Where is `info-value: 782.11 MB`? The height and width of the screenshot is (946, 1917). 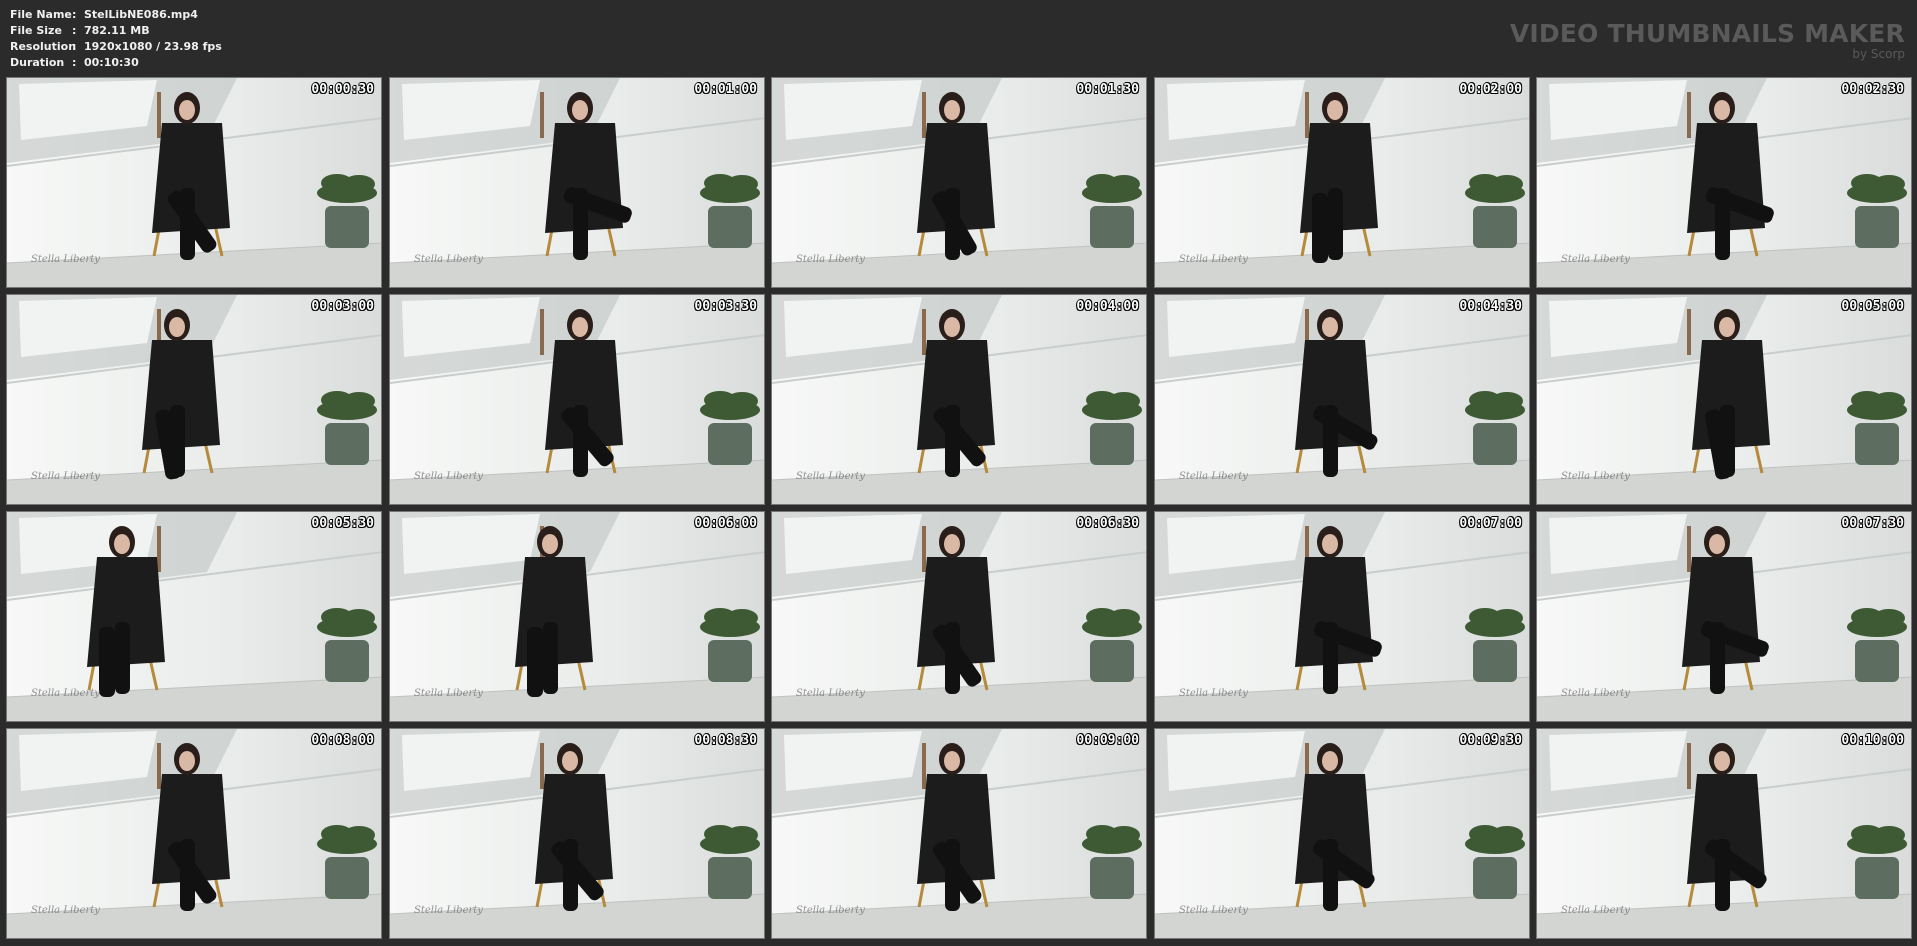 info-value: 782.11 MB is located at coordinates (117, 30).